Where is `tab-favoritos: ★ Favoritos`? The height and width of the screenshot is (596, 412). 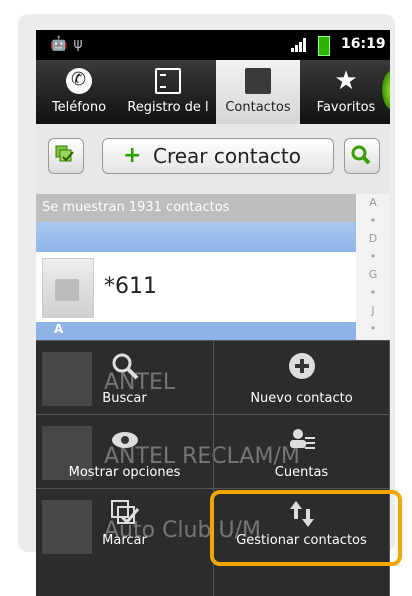
tab-favoritos: ★ Favoritos is located at coordinates (346, 92).